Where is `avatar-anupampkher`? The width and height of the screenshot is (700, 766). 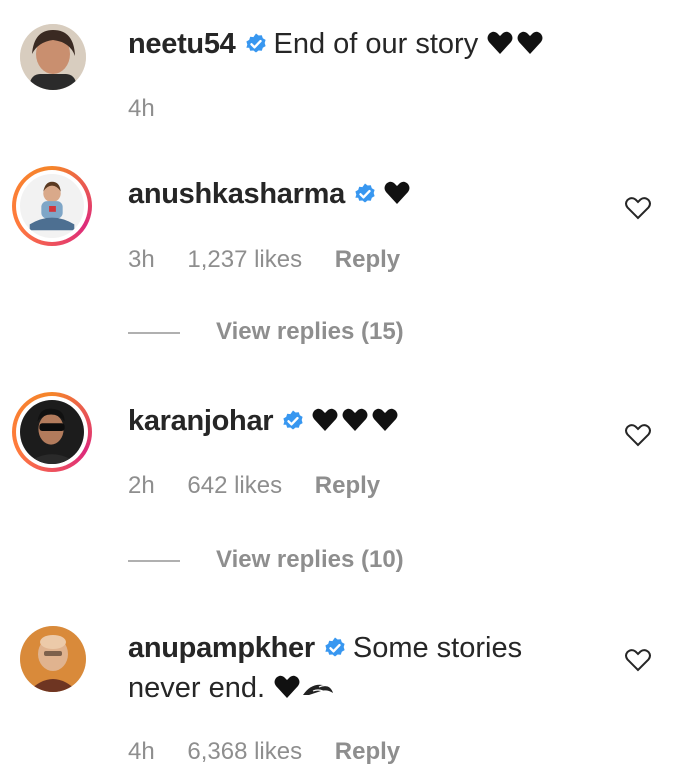
avatar-anupampkher is located at coordinates (53, 659).